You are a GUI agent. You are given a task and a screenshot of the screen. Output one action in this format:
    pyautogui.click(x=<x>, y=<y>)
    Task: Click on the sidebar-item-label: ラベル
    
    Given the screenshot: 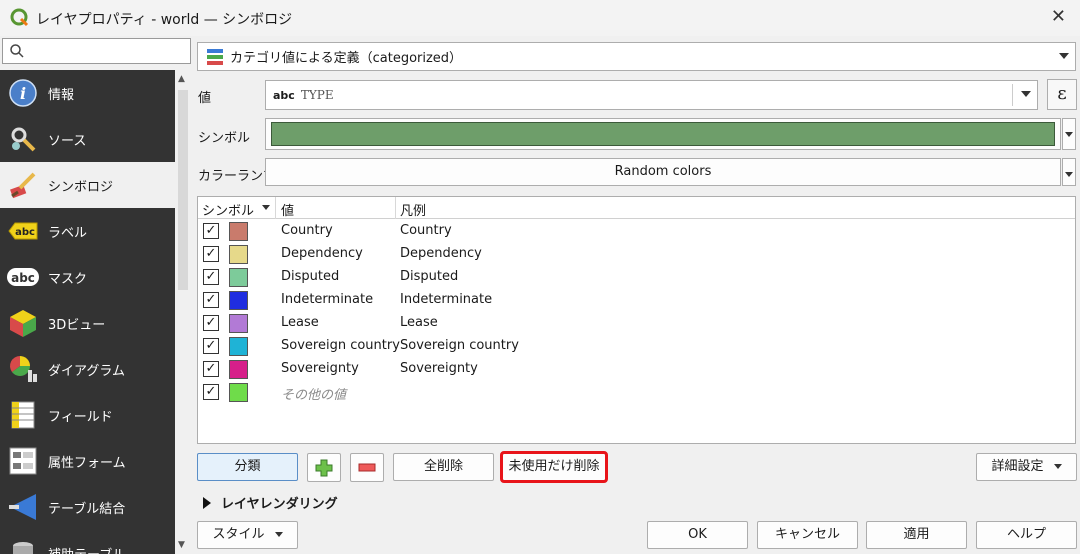 What is the action you would take?
    pyautogui.click(x=68, y=233)
    